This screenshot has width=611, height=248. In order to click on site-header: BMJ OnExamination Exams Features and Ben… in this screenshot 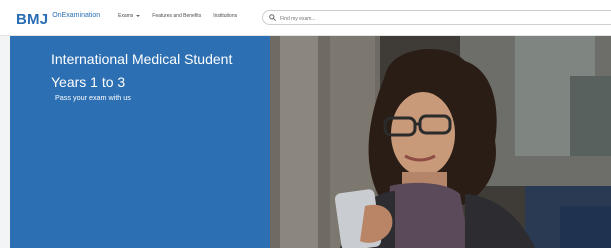, I will do `click(305, 18)`.